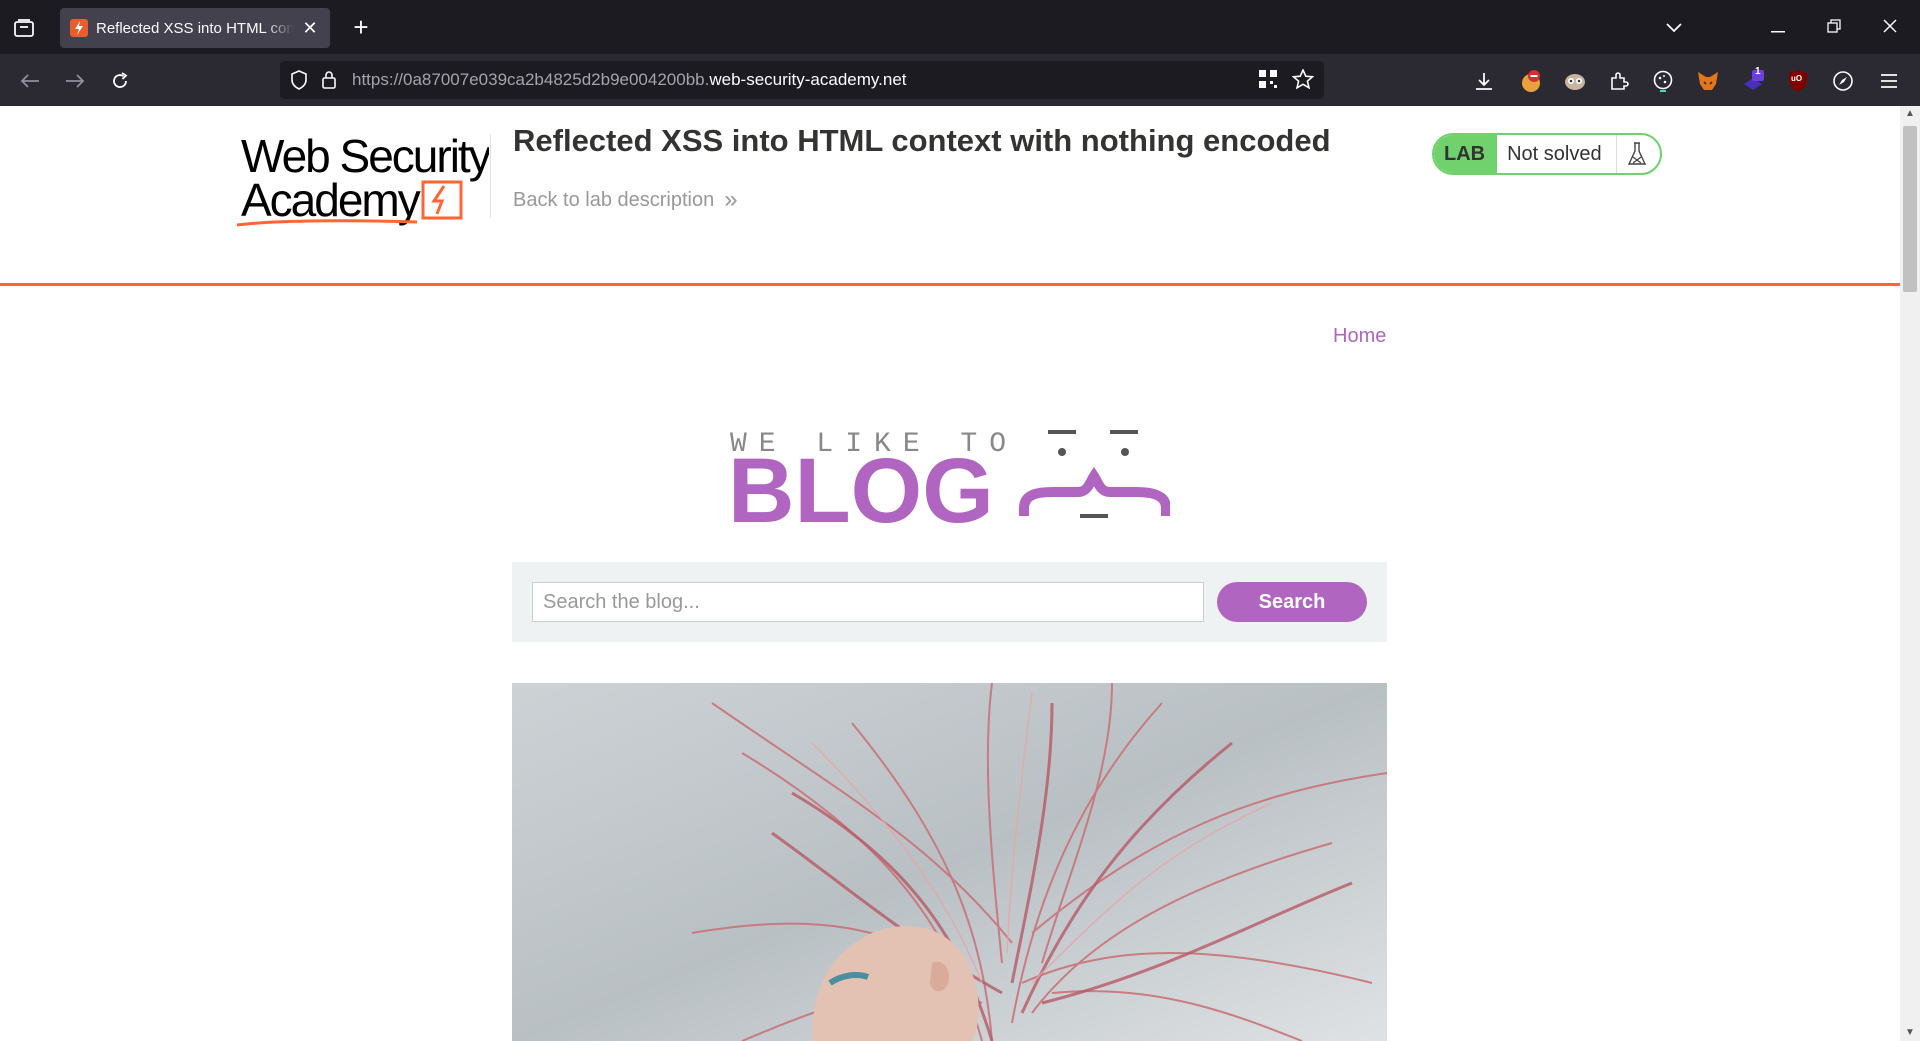 The width and height of the screenshot is (1920, 1041). I want to click on logo-line2: Academy, so click(331, 200).